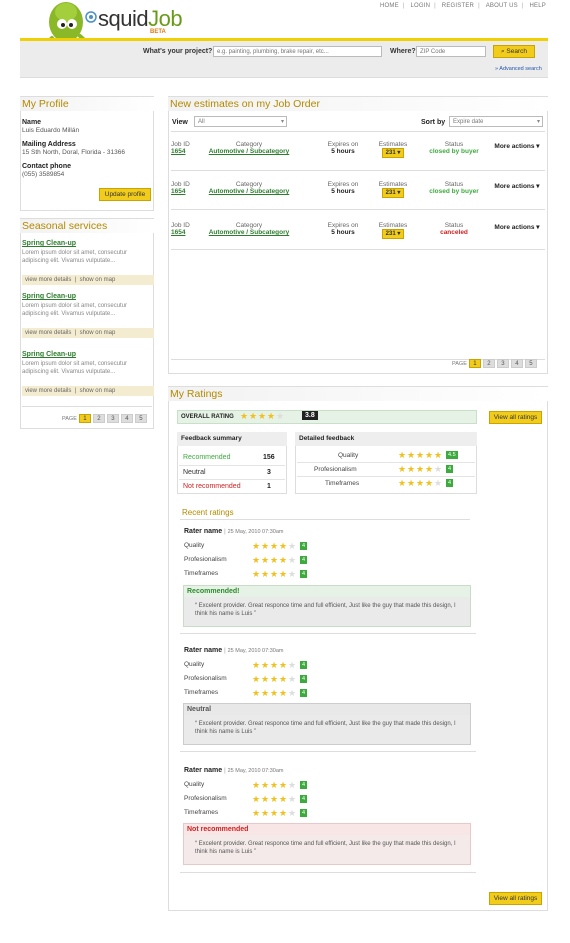  I want to click on col-category-header: Category, so click(249, 144).